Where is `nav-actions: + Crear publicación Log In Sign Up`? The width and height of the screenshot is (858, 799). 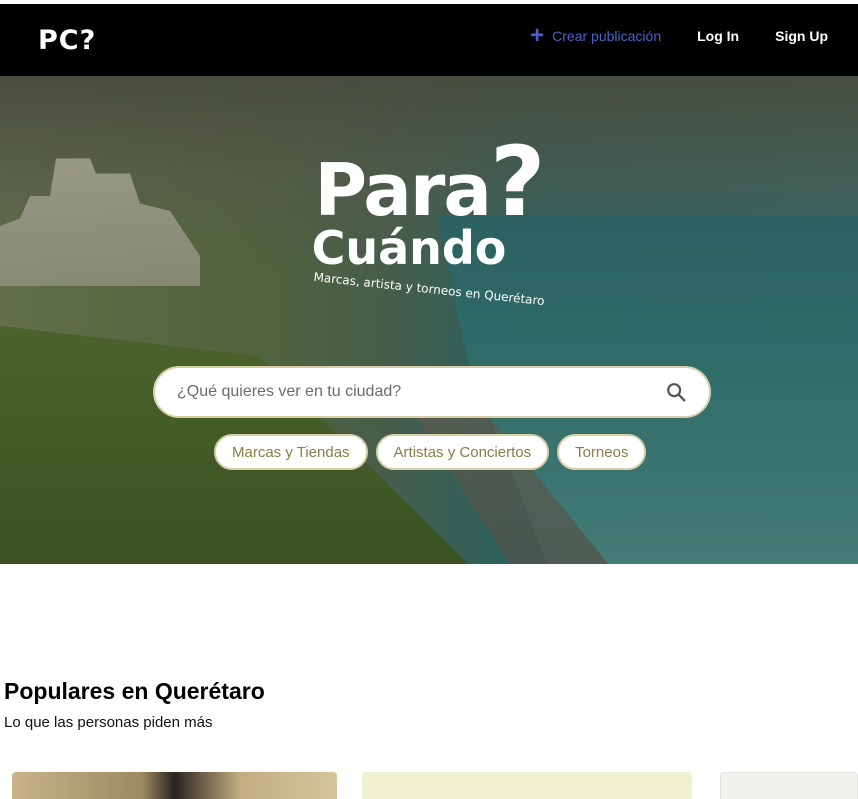
nav-actions: + Crear publicación Log In Sign Up is located at coordinates (679, 35).